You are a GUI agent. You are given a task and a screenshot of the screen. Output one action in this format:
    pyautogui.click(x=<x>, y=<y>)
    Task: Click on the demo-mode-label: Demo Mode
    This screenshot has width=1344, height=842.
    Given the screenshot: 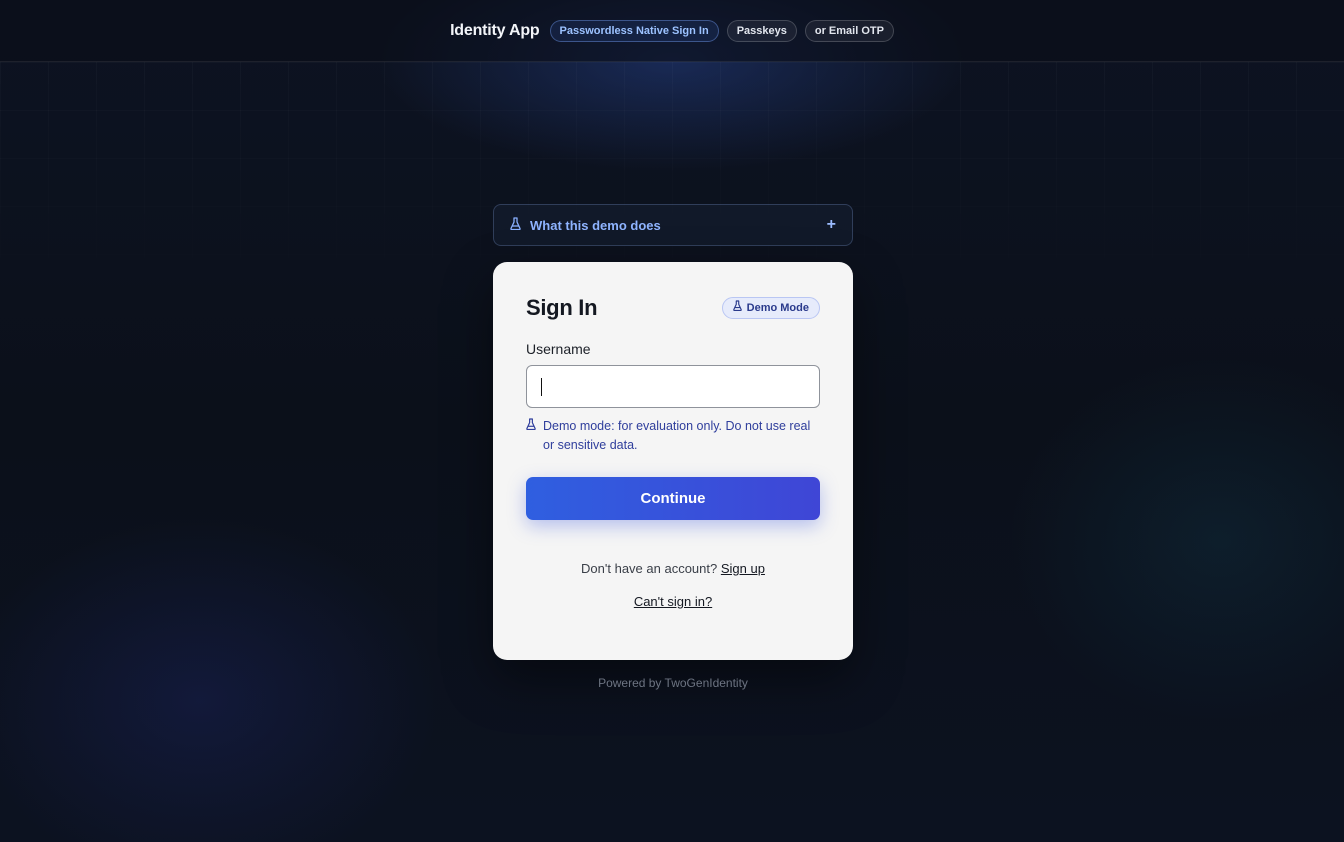 What is the action you would take?
    pyautogui.click(x=777, y=308)
    